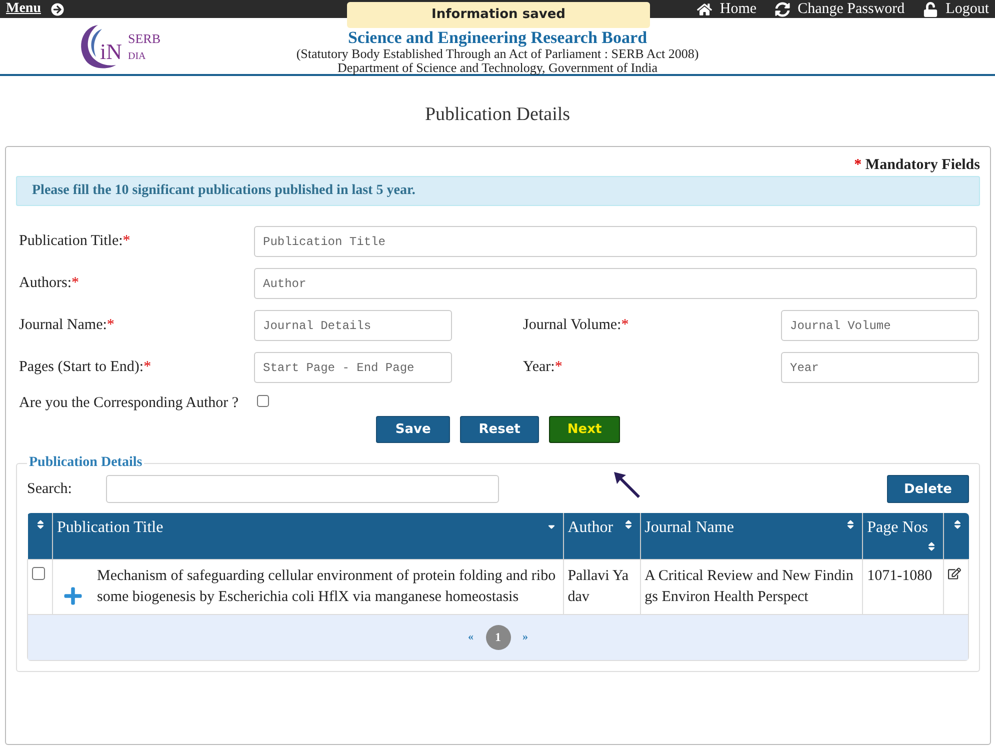 This screenshot has width=995, height=749. Describe the element at coordinates (471, 637) in the screenshot. I see `previous-page-link: «` at that location.